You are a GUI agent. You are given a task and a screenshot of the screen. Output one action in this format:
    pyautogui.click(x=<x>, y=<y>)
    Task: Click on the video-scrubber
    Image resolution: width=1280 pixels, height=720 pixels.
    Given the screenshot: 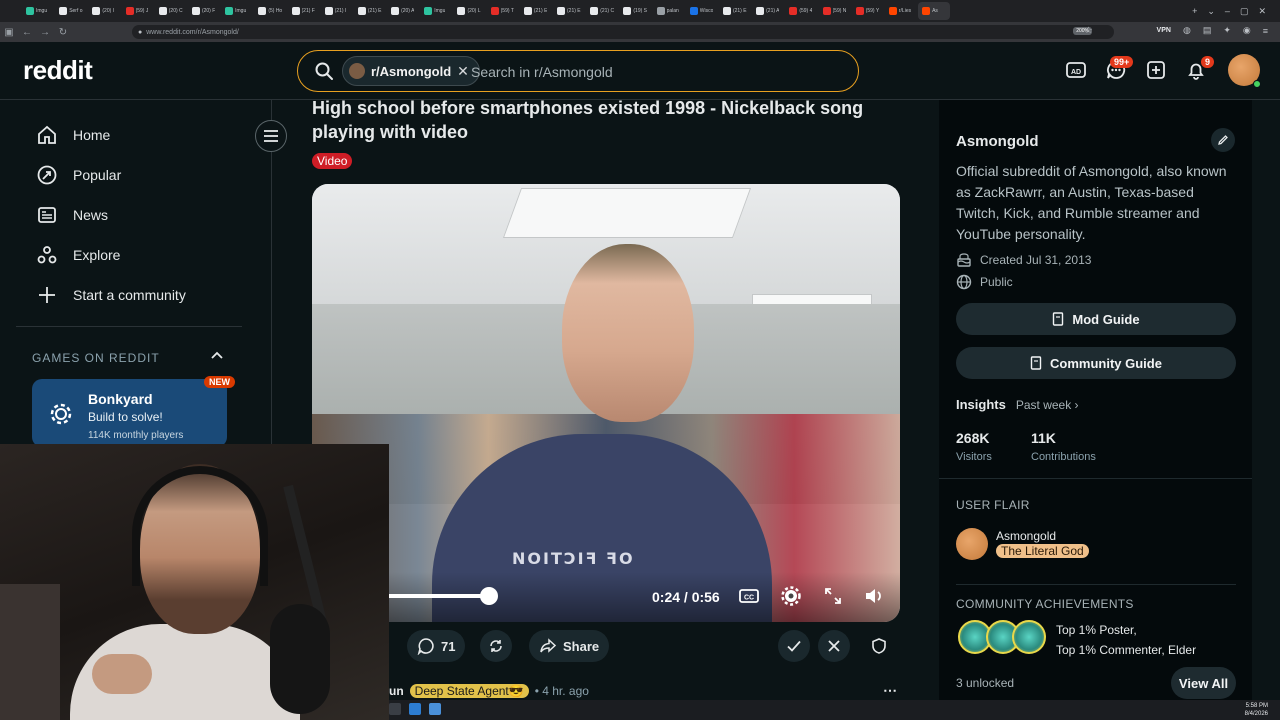 What is the action you would take?
    pyautogui.click(x=489, y=596)
    